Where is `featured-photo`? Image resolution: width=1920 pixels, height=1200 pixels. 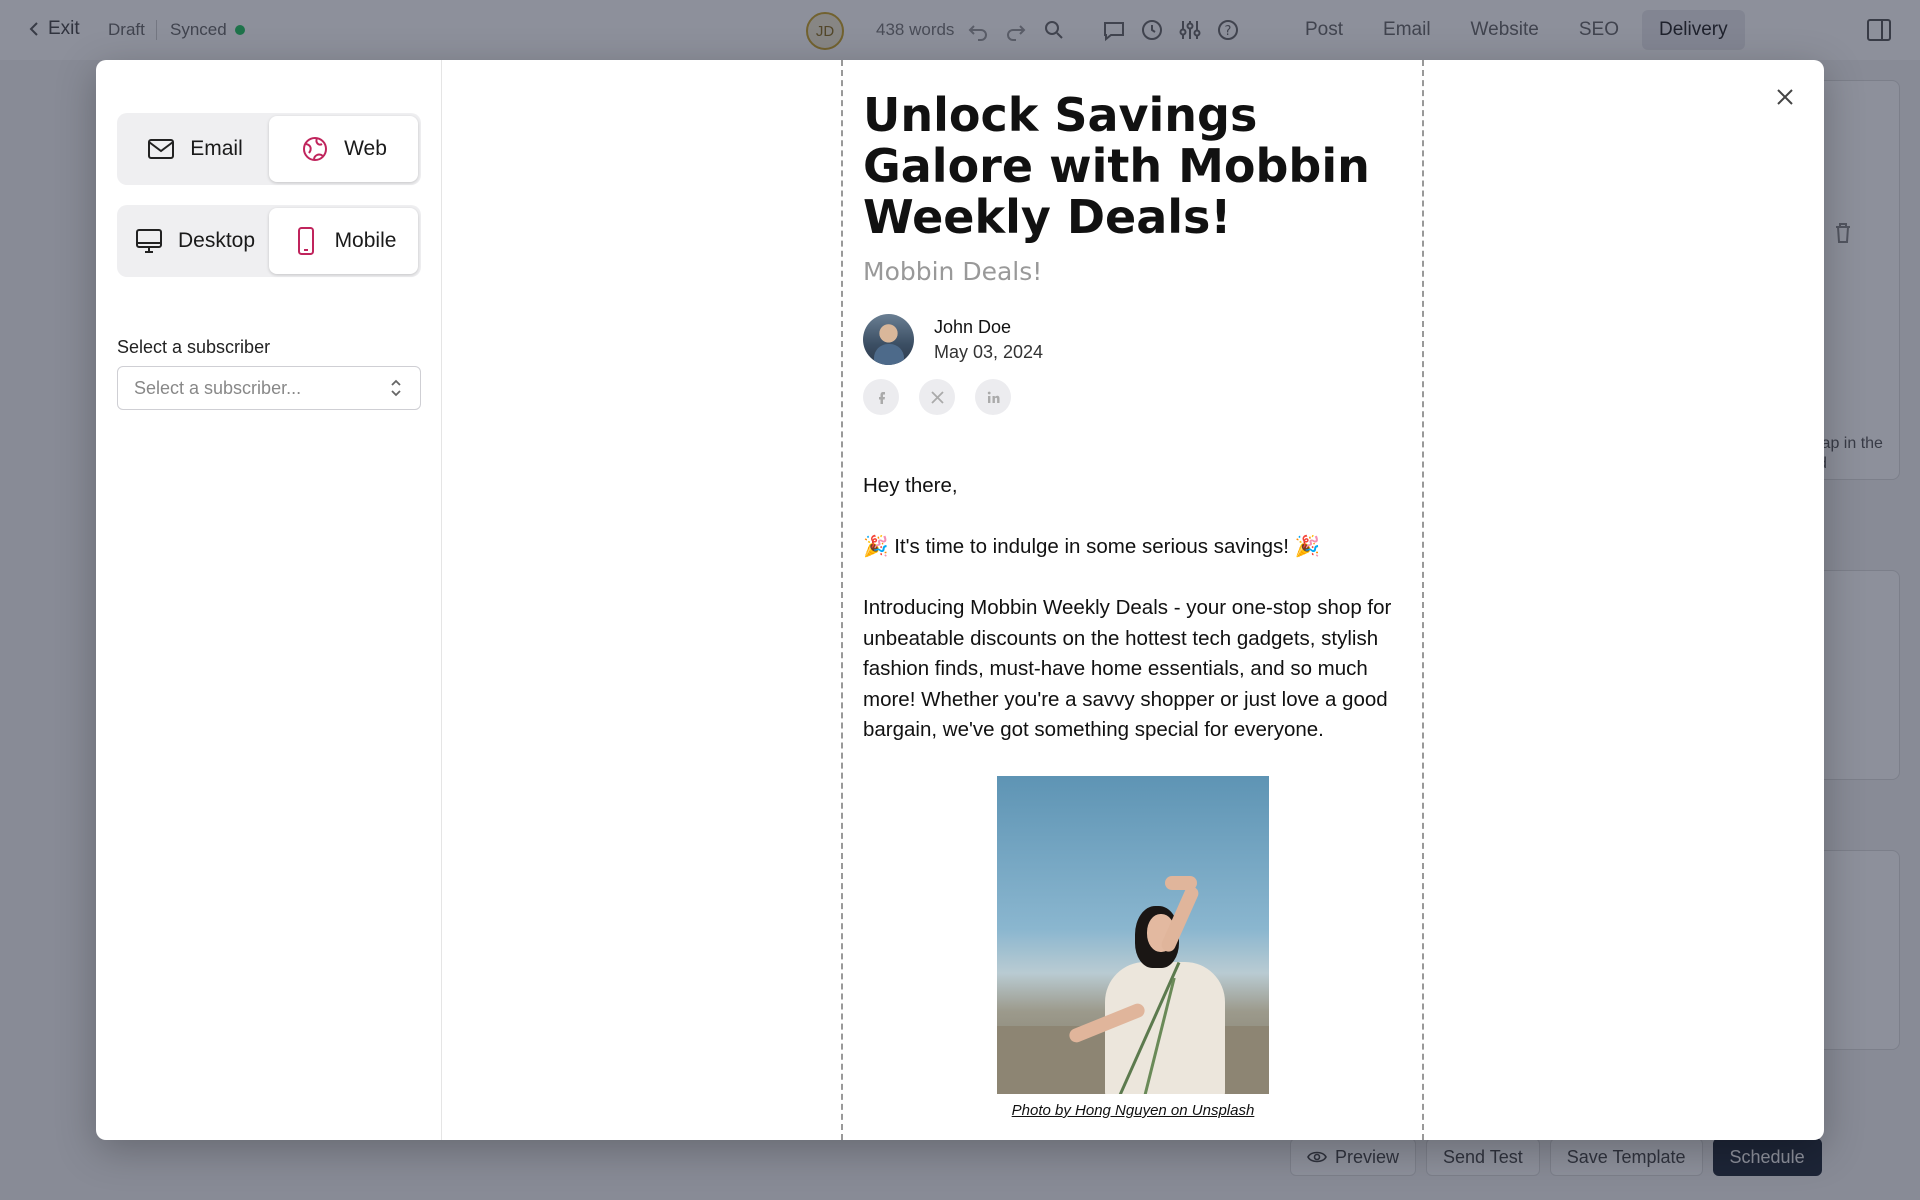 featured-photo is located at coordinates (1133, 935).